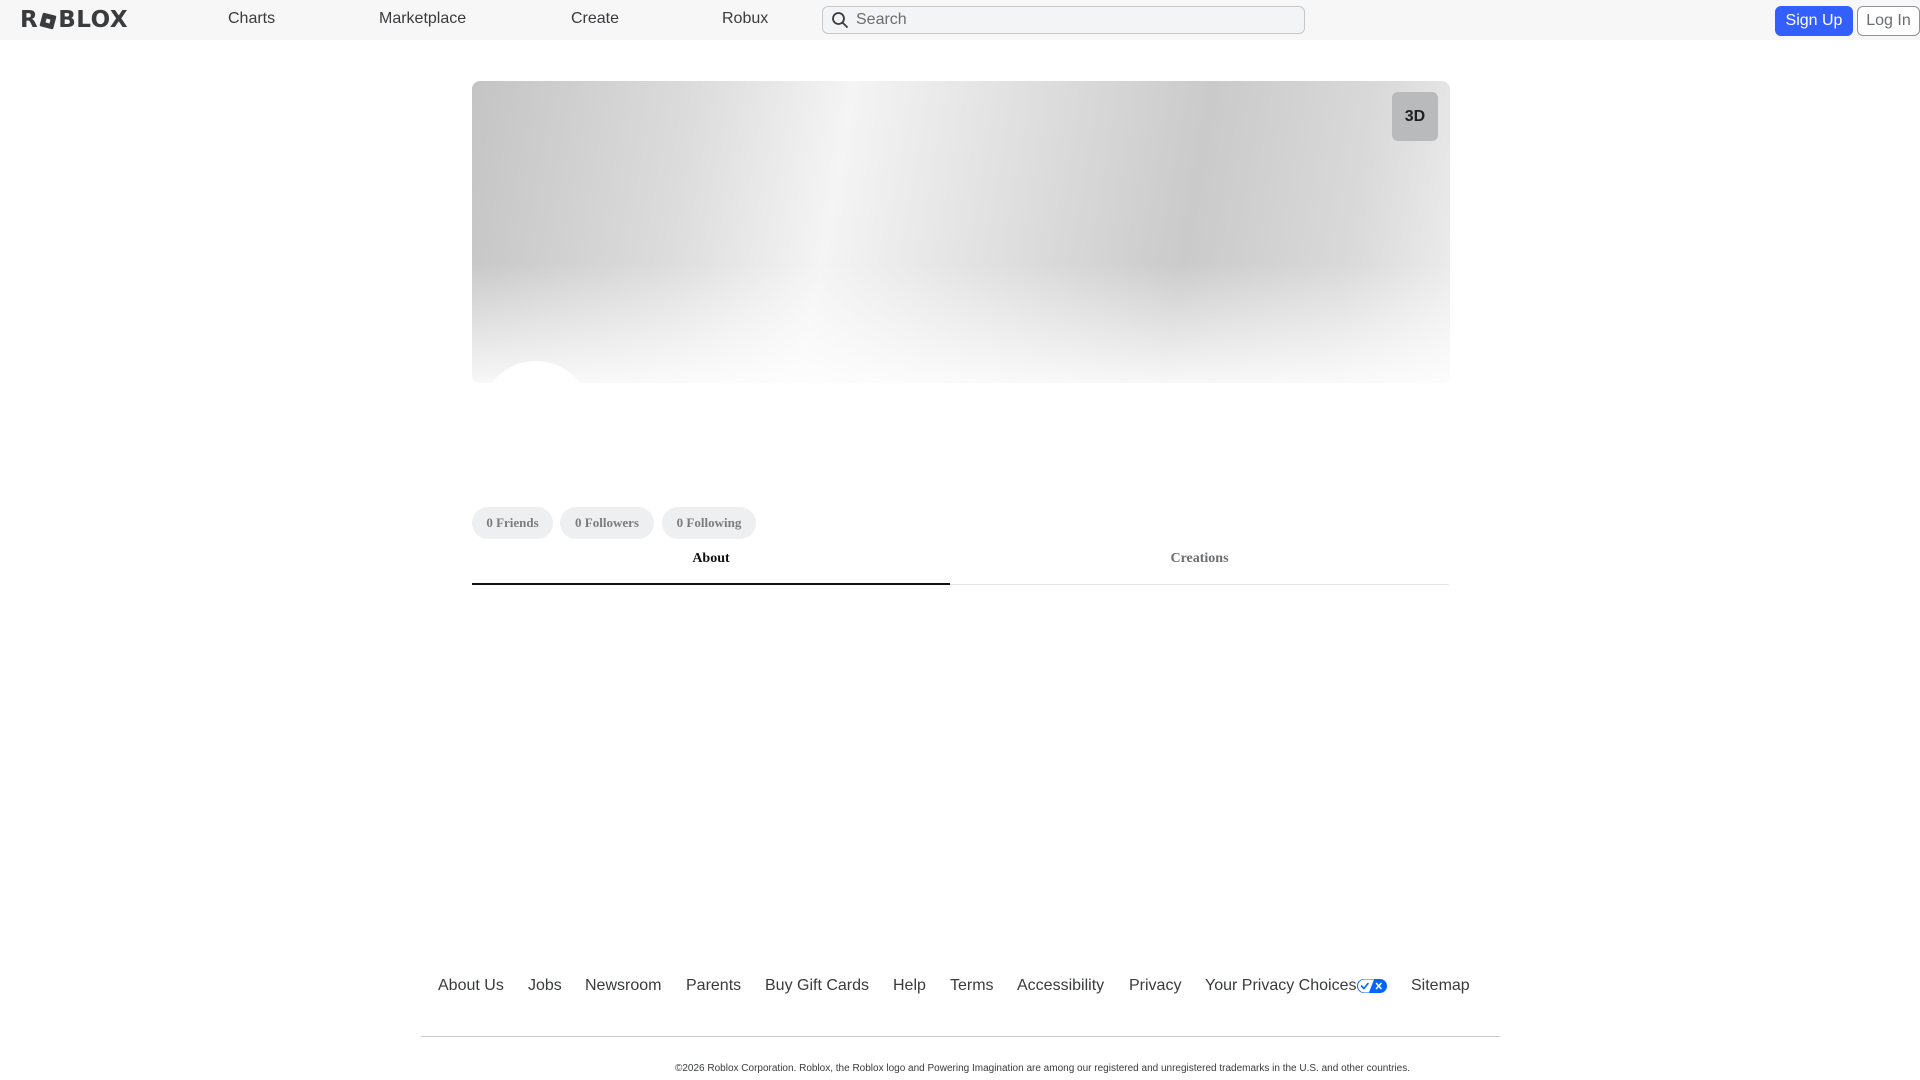 The image size is (1920, 1080). What do you see at coordinates (29, 20) in the screenshot?
I see `logo-letter-r: R` at bounding box center [29, 20].